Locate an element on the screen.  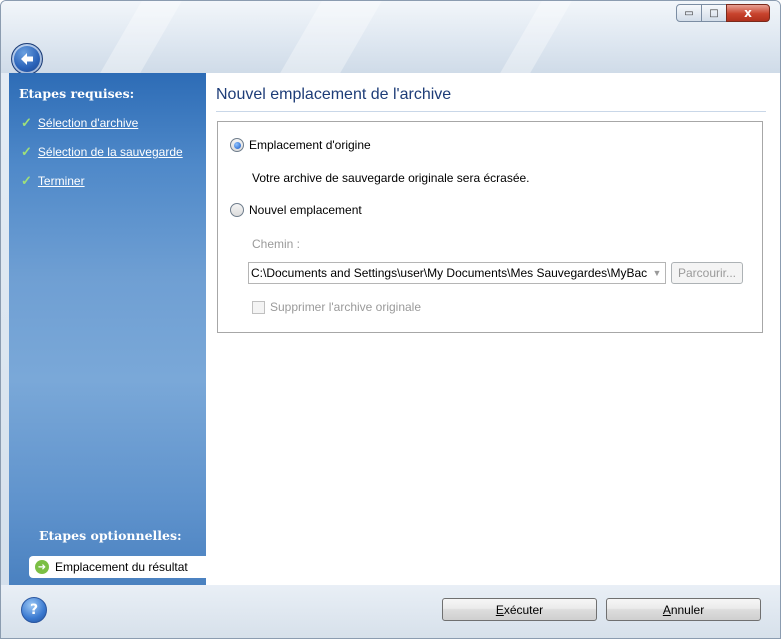
required-steps-heading: Etapes requises: is located at coordinates (77, 93).